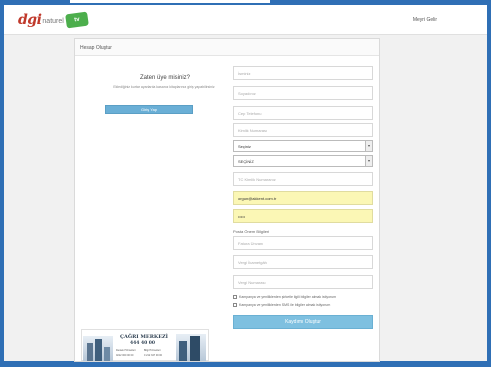 The width and height of the screenshot is (491, 367). I want to click on district-select-value: SEÇİNİZ, so click(246, 161).